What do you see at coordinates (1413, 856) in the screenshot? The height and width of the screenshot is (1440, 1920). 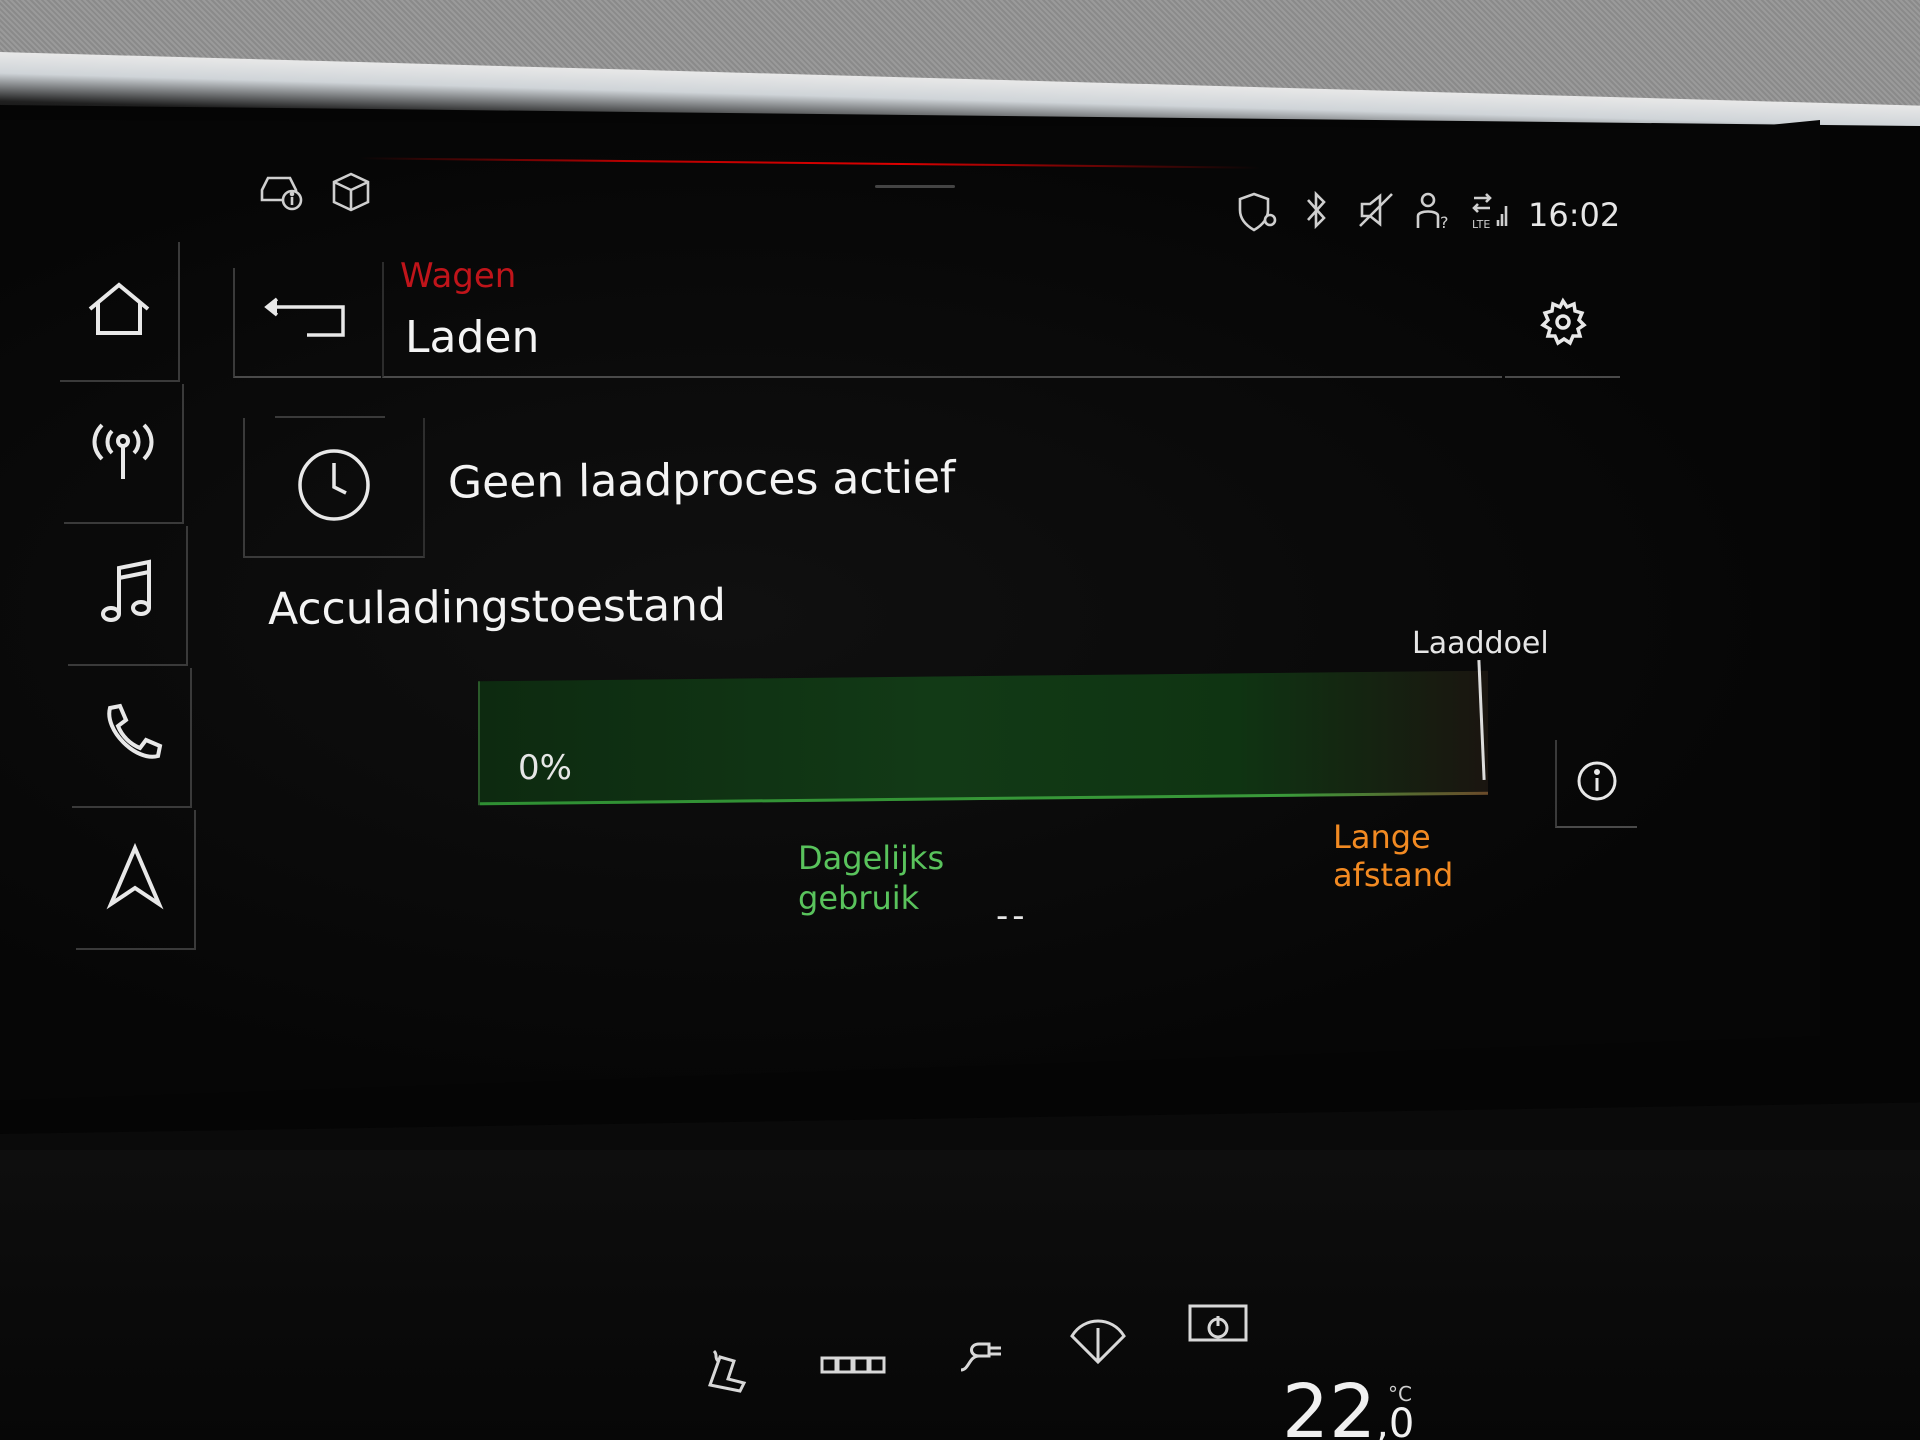 I see `long-distance-label: Lange afstand` at bounding box center [1413, 856].